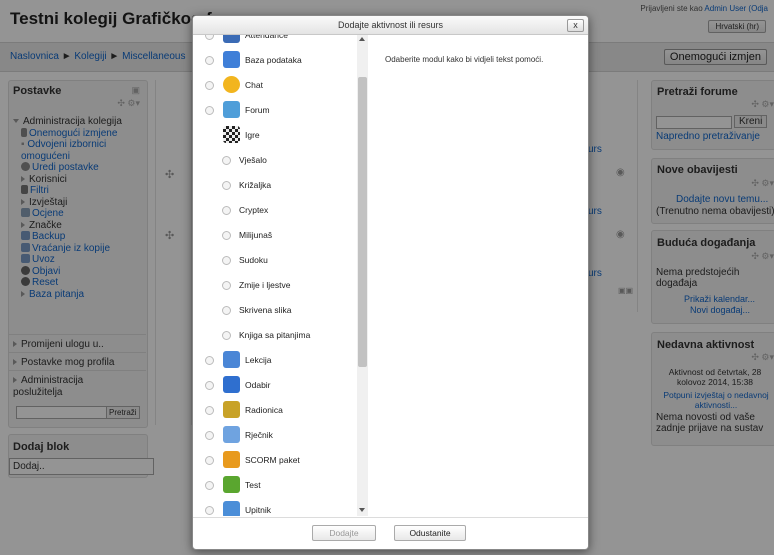 Image resolution: width=774 pixels, height=555 pixels. Describe the element at coordinates (258, 385) in the screenshot. I see `module-label: Odabir` at that location.